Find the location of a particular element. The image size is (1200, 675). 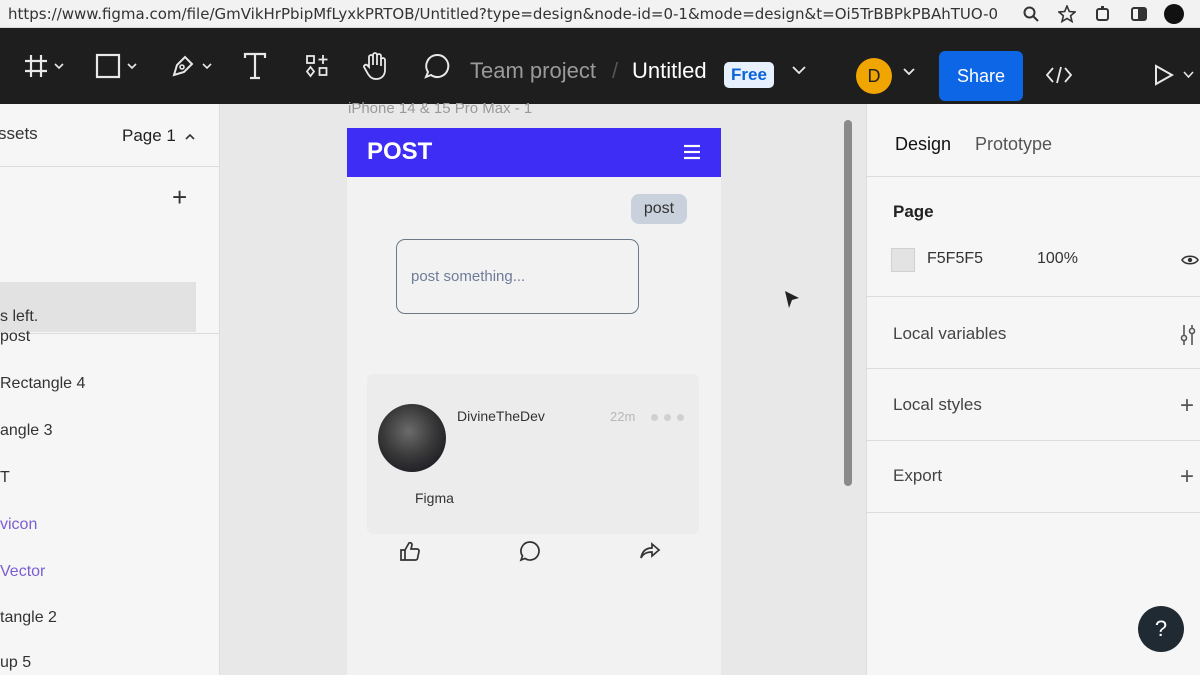

layer-item: up 5 is located at coordinates (15, 663).